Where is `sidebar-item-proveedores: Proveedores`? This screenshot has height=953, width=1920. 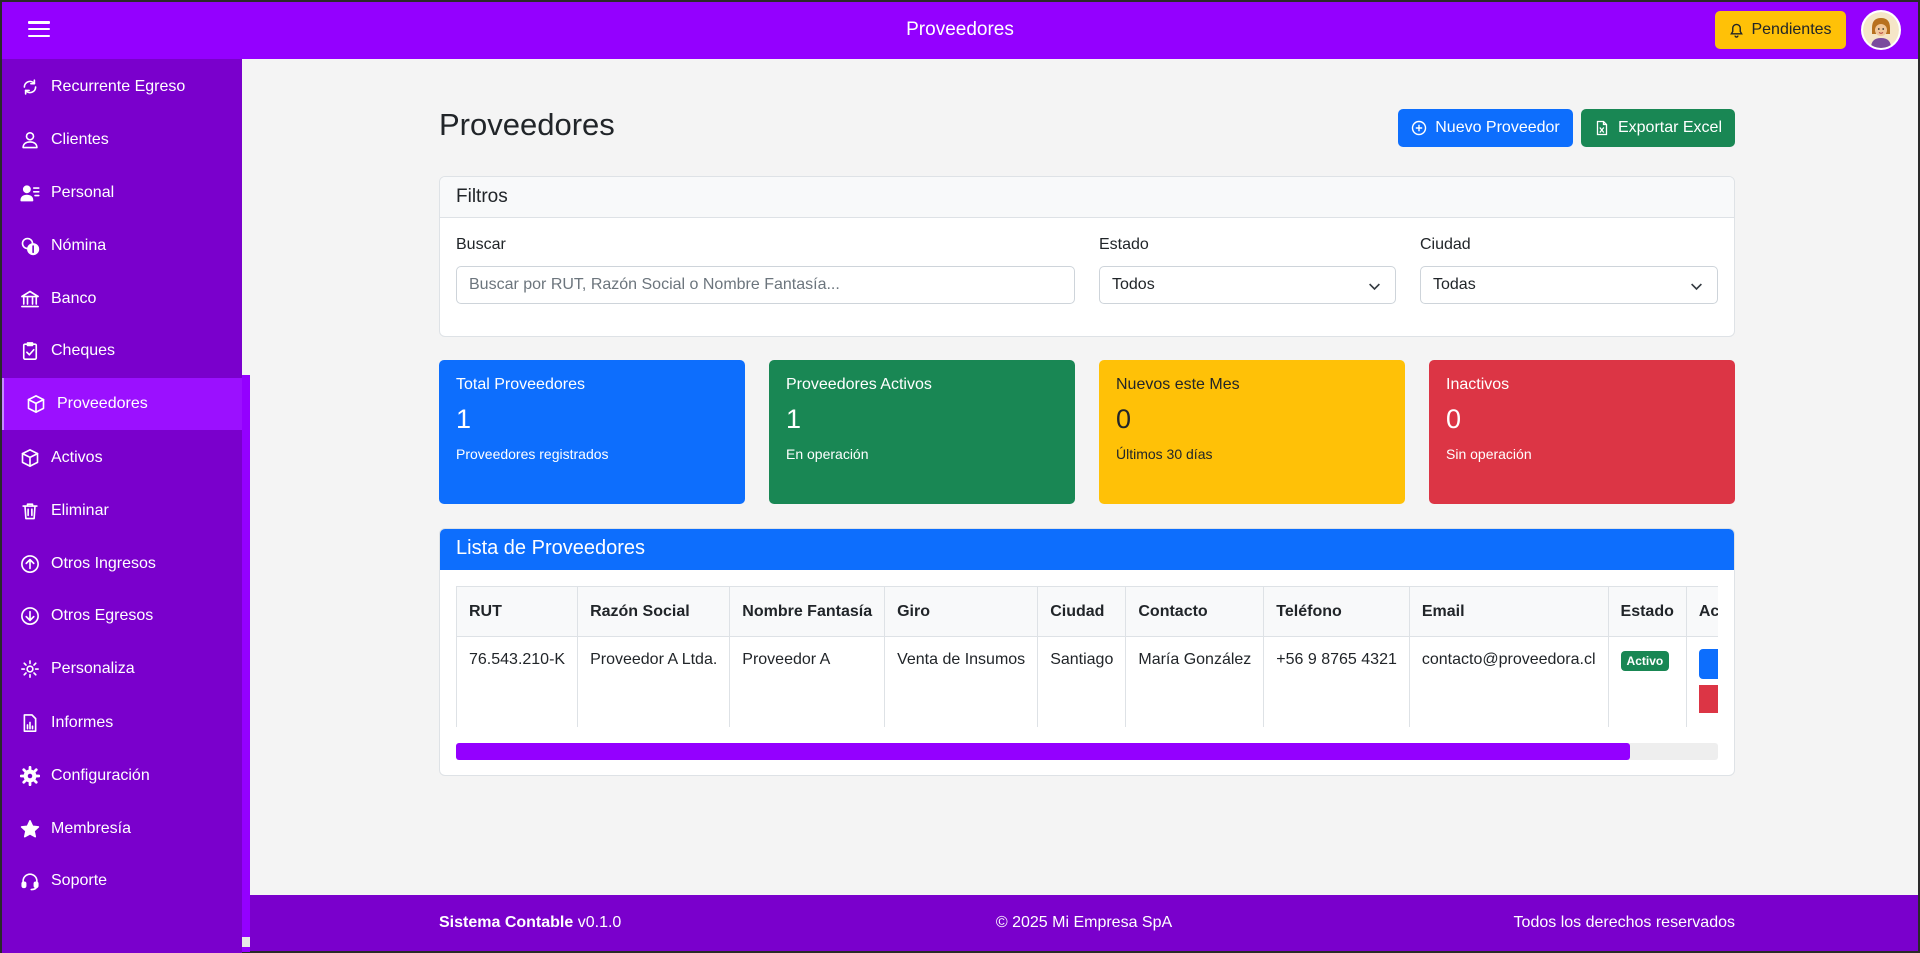 sidebar-item-proveedores: Proveedores is located at coordinates (124, 404).